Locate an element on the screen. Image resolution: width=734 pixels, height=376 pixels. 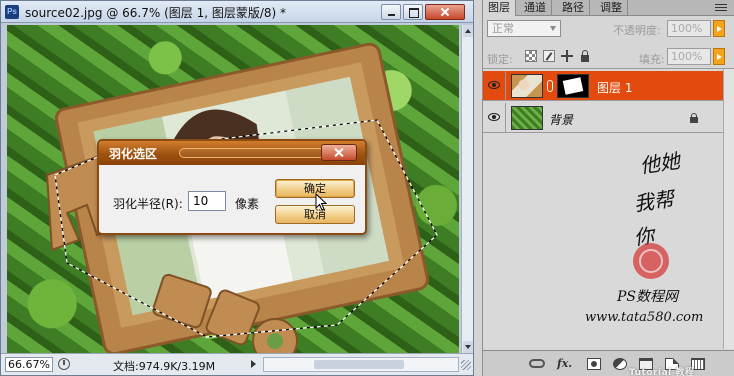
tab-adjustments: 调整 is located at coordinates (611, 8).